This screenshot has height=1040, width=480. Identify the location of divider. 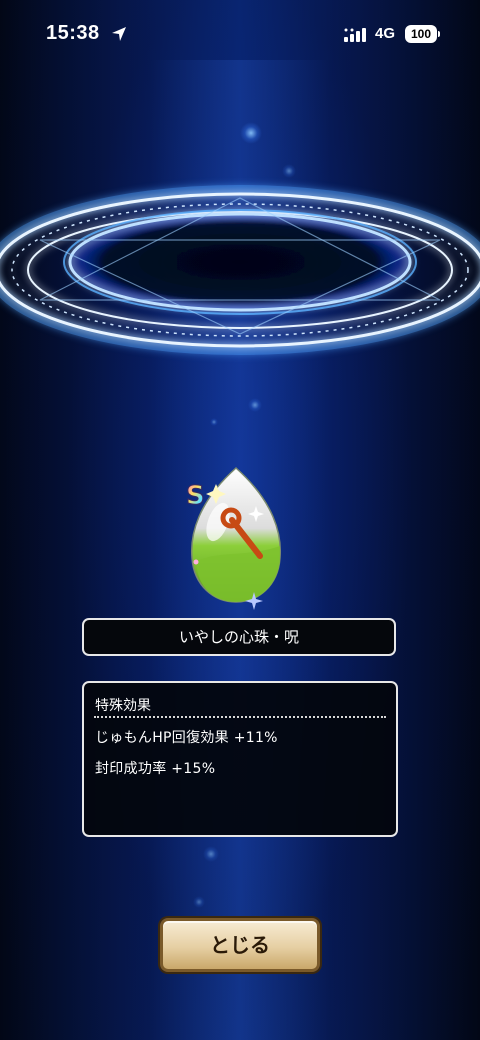
(240, 717).